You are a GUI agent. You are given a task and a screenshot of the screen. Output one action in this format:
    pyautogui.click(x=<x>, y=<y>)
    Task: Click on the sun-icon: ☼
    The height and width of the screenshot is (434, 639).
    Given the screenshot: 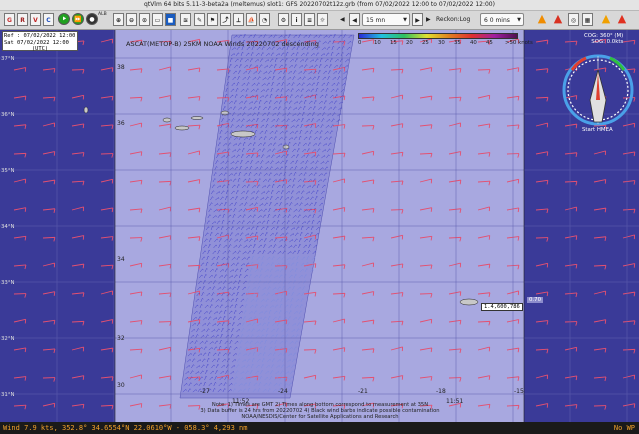 What is the action you would take?
    pyautogui.click(x=322, y=19)
    